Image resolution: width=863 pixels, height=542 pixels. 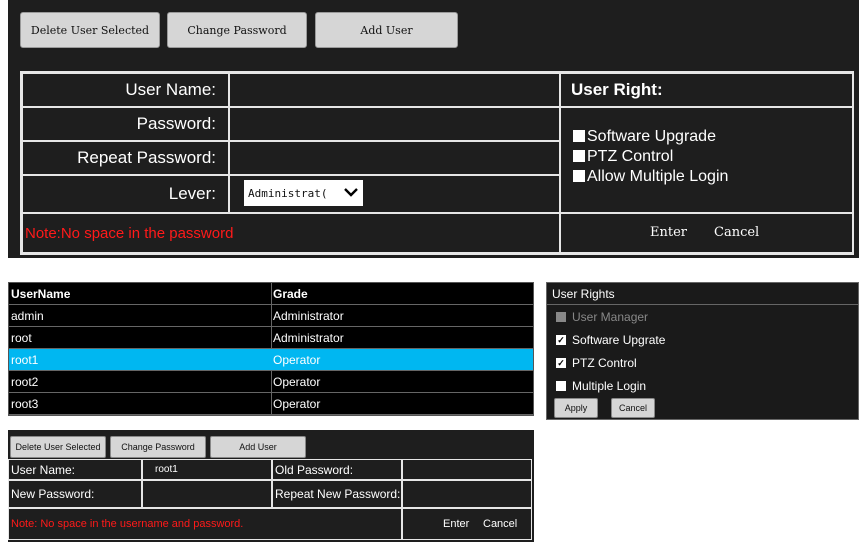 What do you see at coordinates (386, 30) in the screenshot?
I see `add-user-button: Add User` at bounding box center [386, 30].